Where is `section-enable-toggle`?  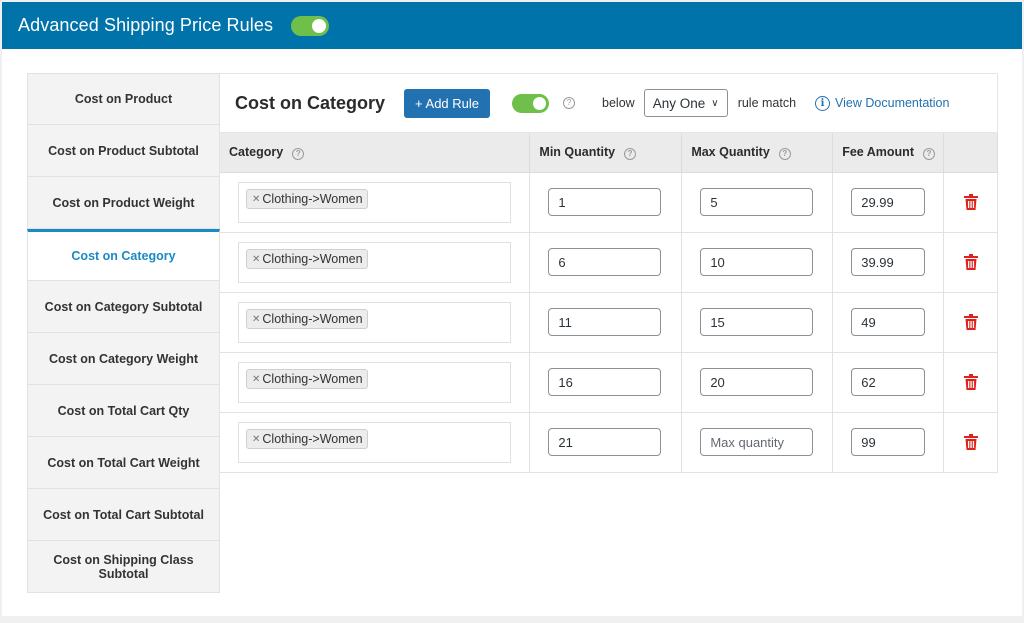 section-enable-toggle is located at coordinates (531, 103).